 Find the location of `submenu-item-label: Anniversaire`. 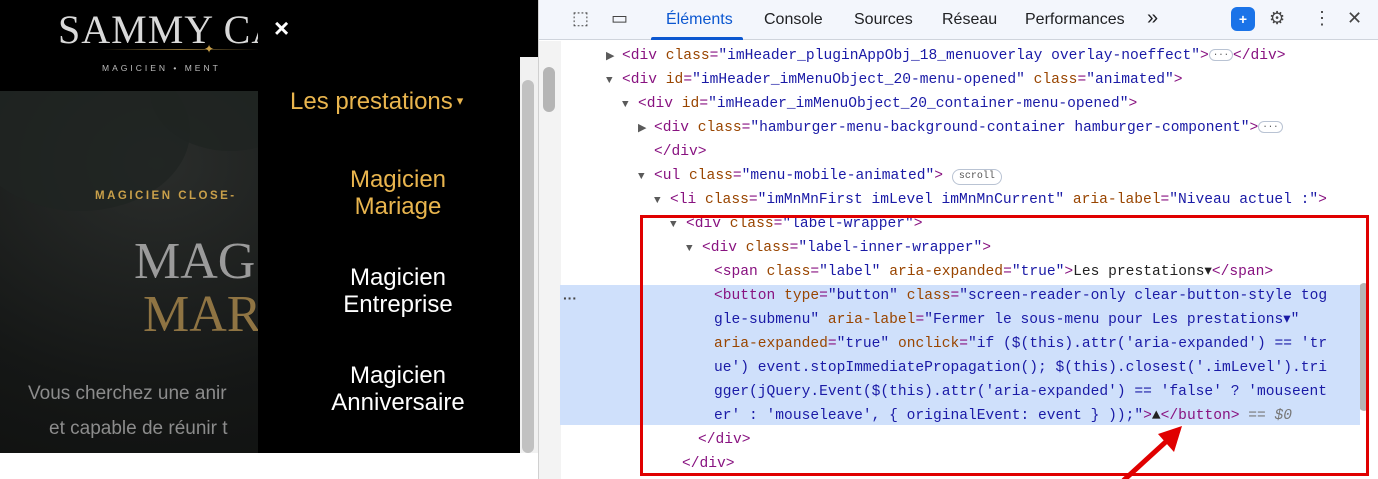

submenu-item-label: Anniversaire is located at coordinates (398, 402).